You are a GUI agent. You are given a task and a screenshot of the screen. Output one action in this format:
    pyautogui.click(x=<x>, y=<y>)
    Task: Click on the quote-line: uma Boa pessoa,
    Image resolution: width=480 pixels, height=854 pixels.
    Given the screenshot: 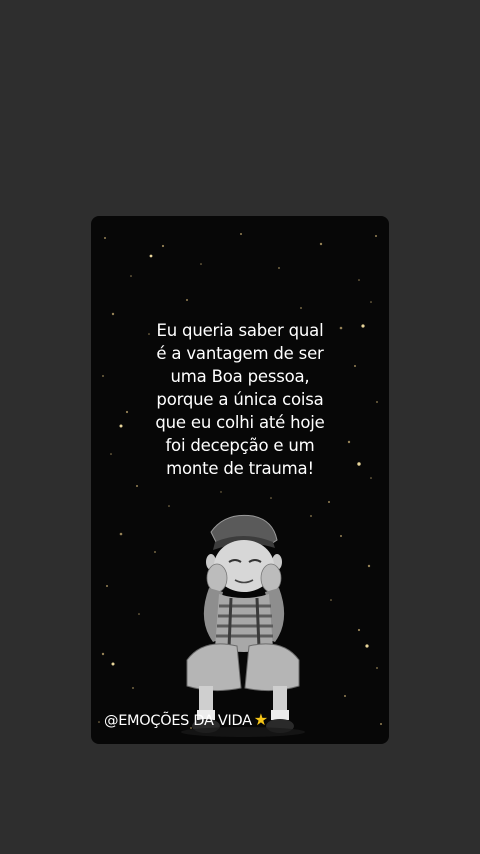 What is the action you would take?
    pyautogui.click(x=240, y=376)
    